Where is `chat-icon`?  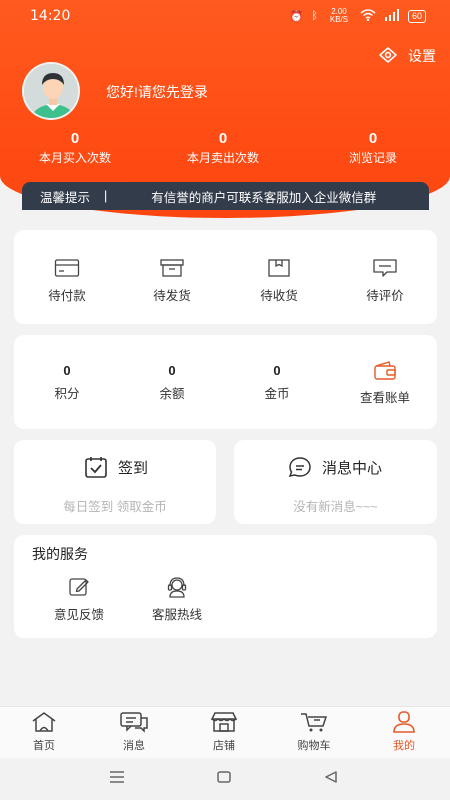 chat-icon is located at coordinates (134, 722).